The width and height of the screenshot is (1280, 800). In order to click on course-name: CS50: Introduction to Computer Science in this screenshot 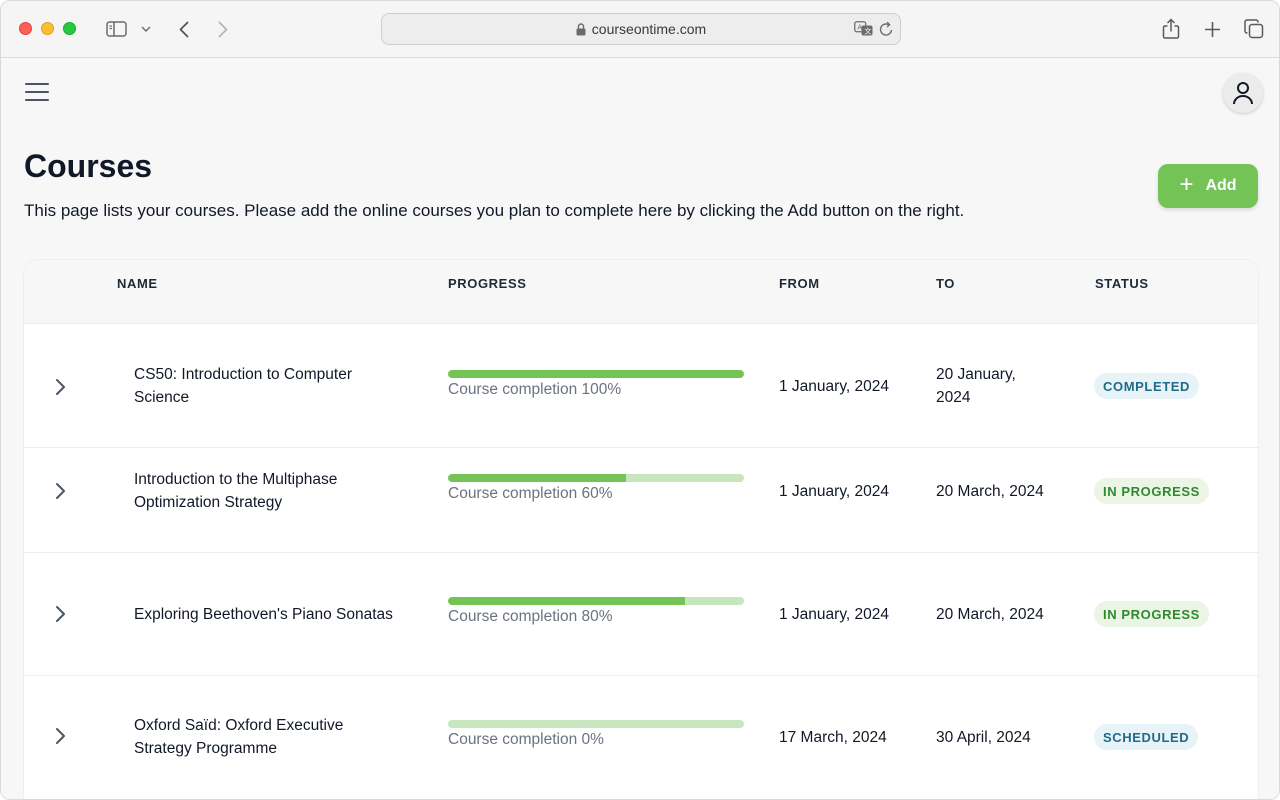, I will do `click(243, 386)`.